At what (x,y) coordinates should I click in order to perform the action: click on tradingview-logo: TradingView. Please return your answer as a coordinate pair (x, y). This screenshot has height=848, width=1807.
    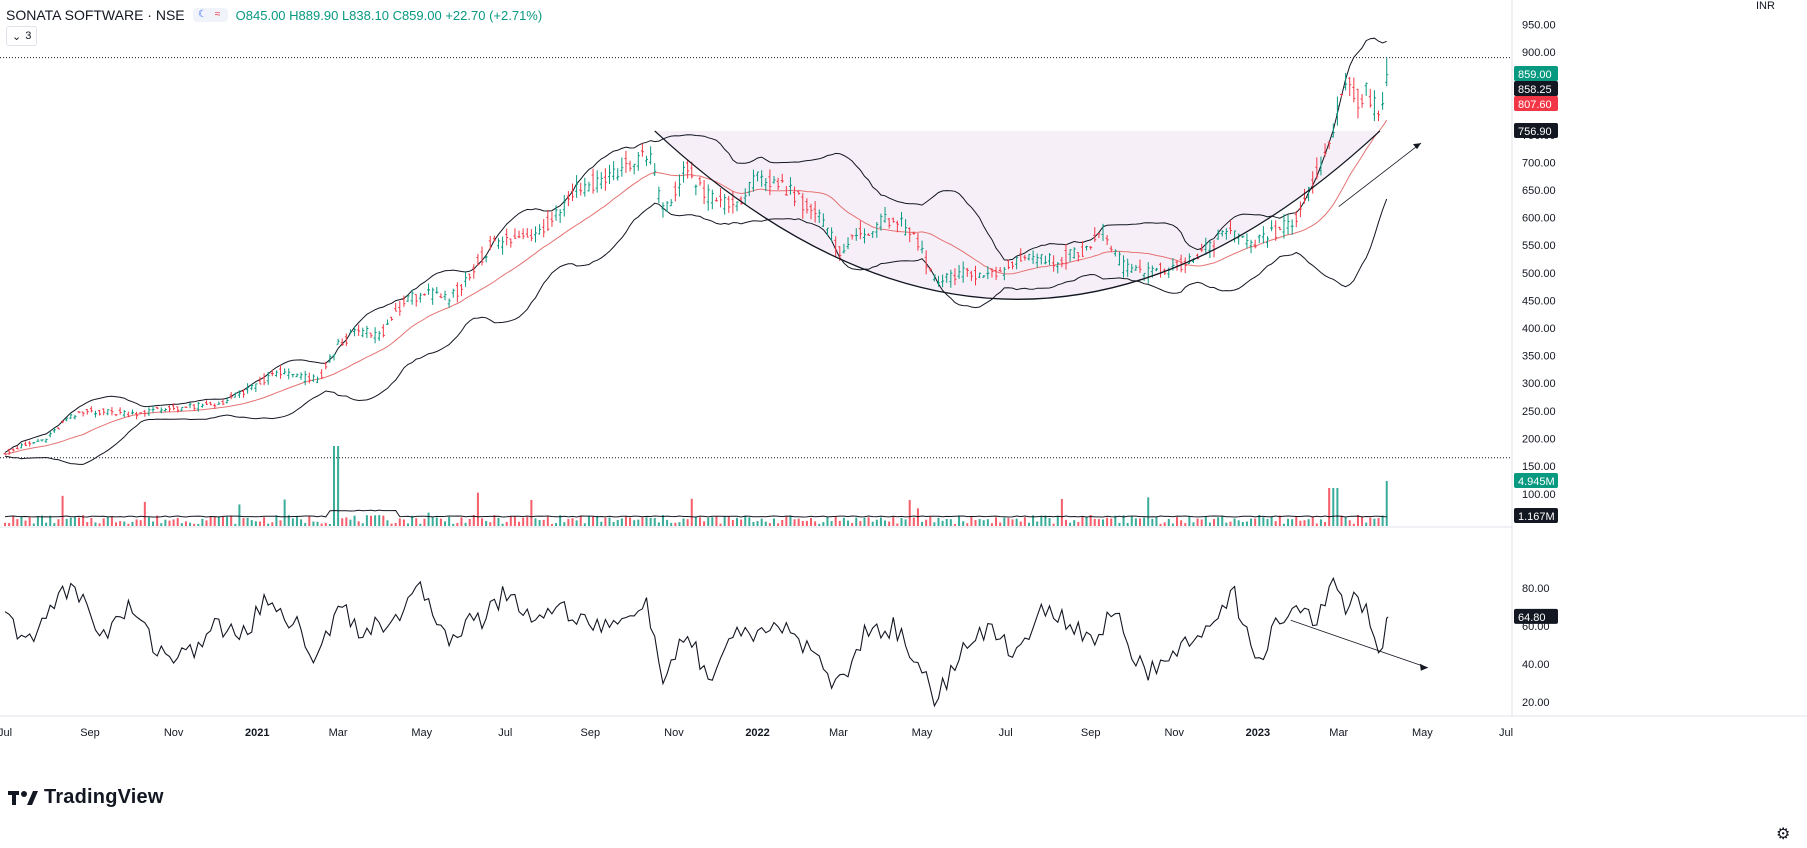
    Looking at the image, I should click on (86, 797).